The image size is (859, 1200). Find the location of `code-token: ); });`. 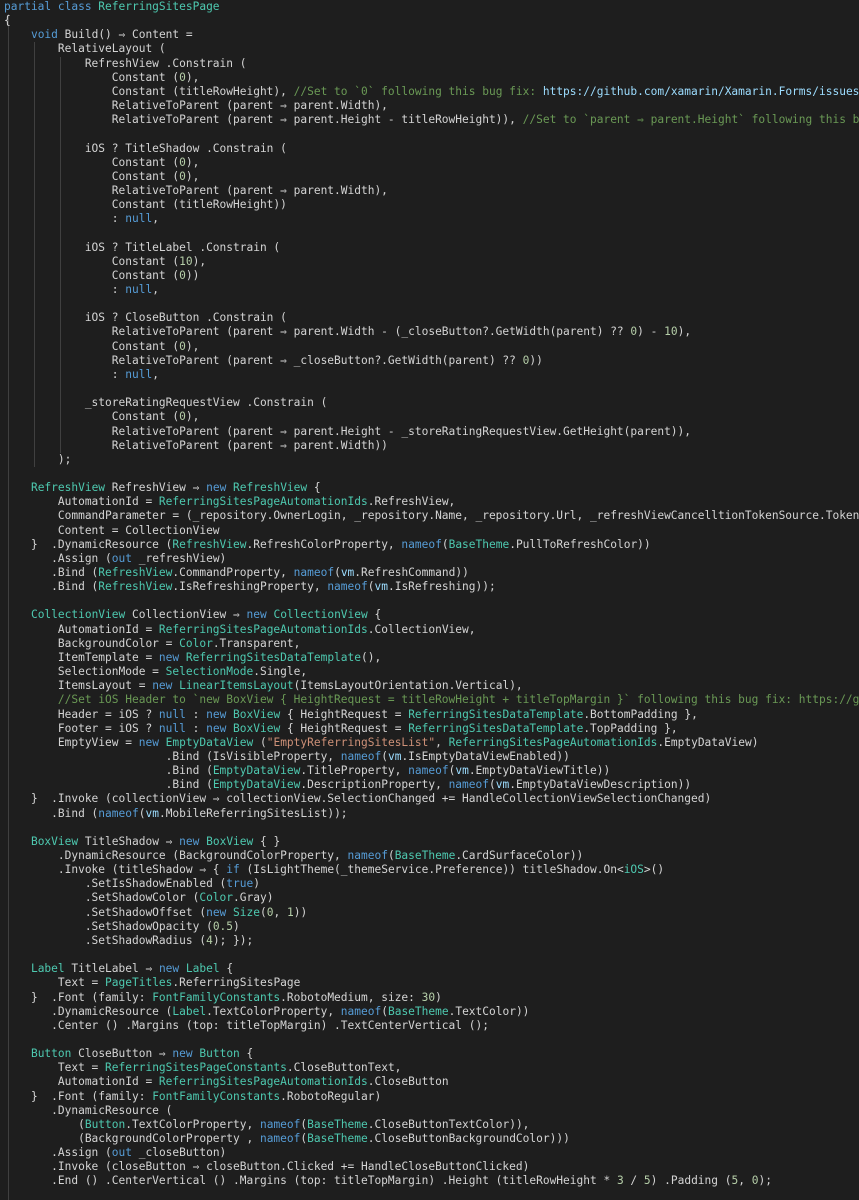

code-token: ); }); is located at coordinates (233, 940).